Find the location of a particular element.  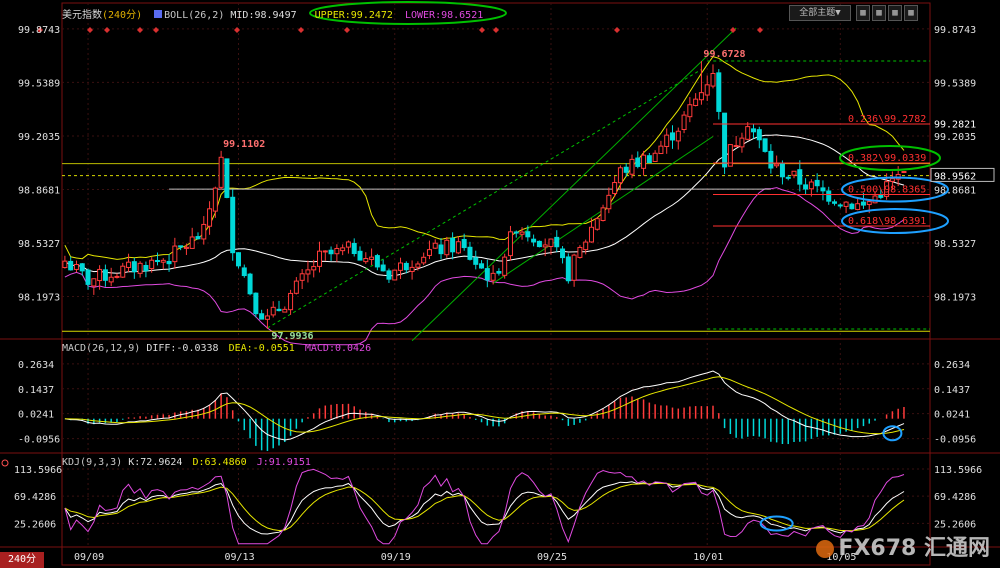

price-annotation: 99.1102 is located at coordinates (244, 144).